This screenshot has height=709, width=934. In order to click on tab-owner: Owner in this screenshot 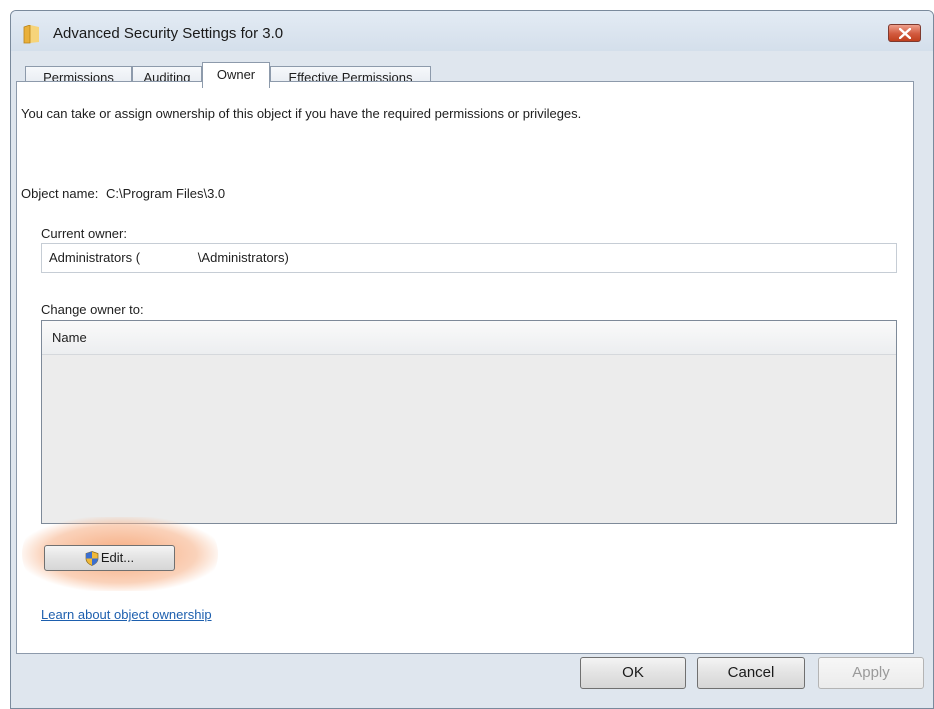, I will do `click(236, 75)`.